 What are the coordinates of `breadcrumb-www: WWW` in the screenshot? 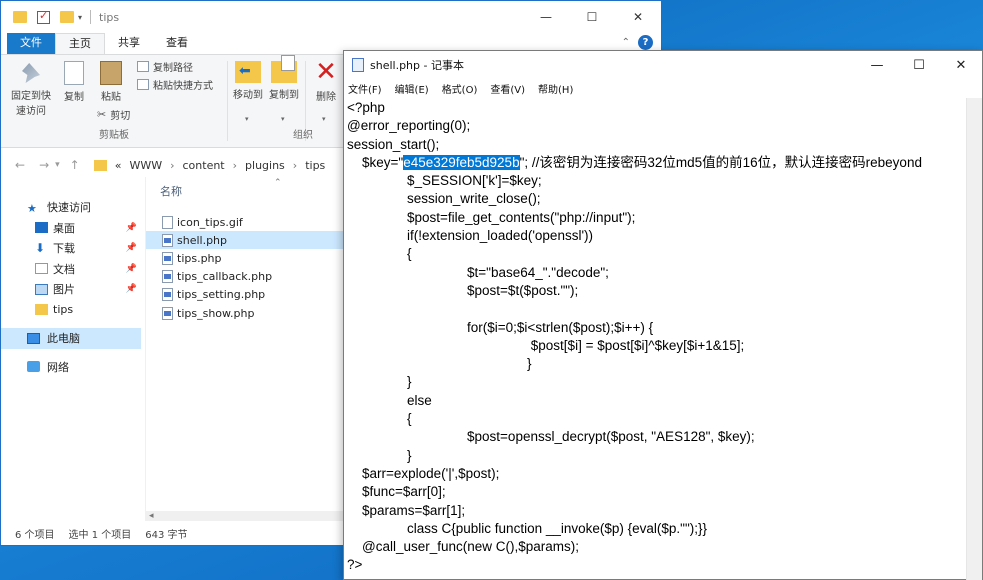 It's located at (145, 165).